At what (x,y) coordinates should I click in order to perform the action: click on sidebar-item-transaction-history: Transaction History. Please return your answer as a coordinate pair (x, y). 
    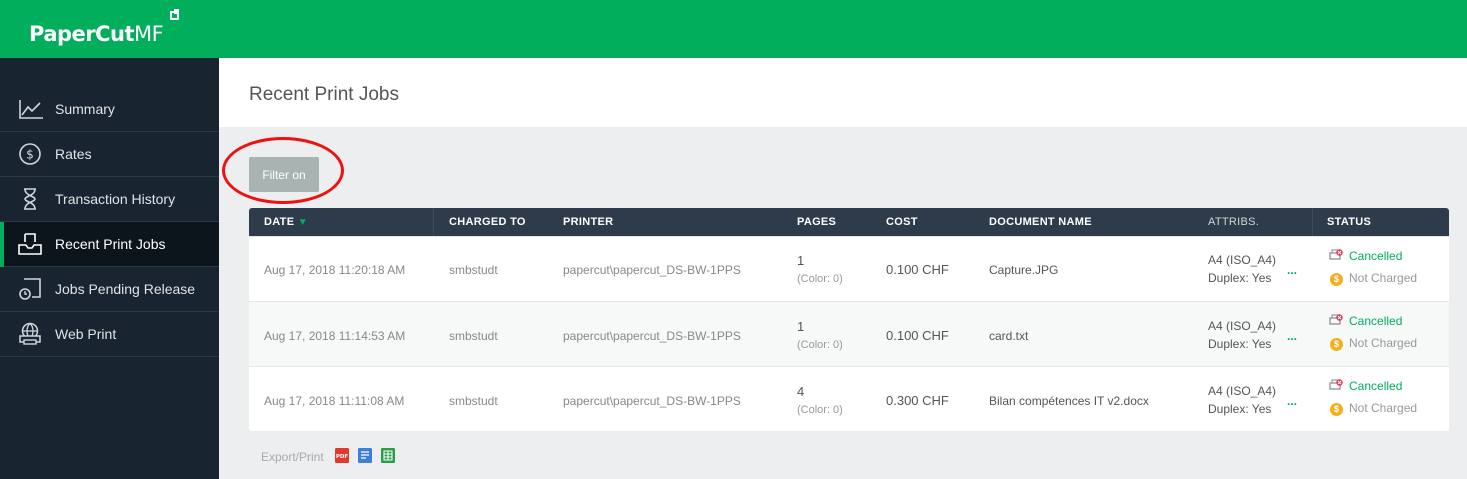
    Looking at the image, I should click on (109, 199).